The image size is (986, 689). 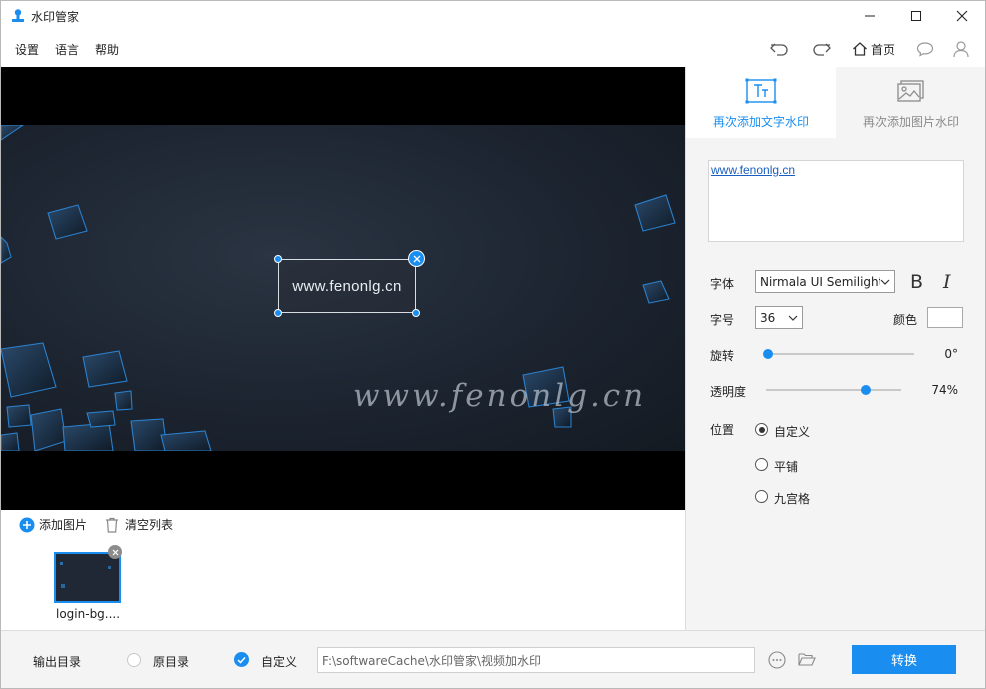 I want to click on position-option-custom: 自定义, so click(x=792, y=431).